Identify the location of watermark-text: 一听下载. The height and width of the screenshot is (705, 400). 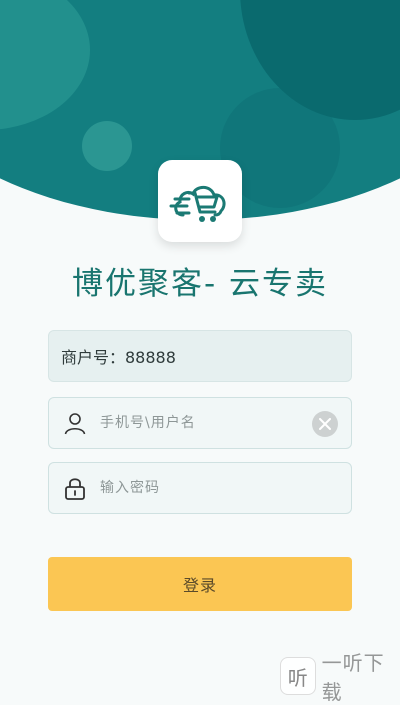
(353, 677).